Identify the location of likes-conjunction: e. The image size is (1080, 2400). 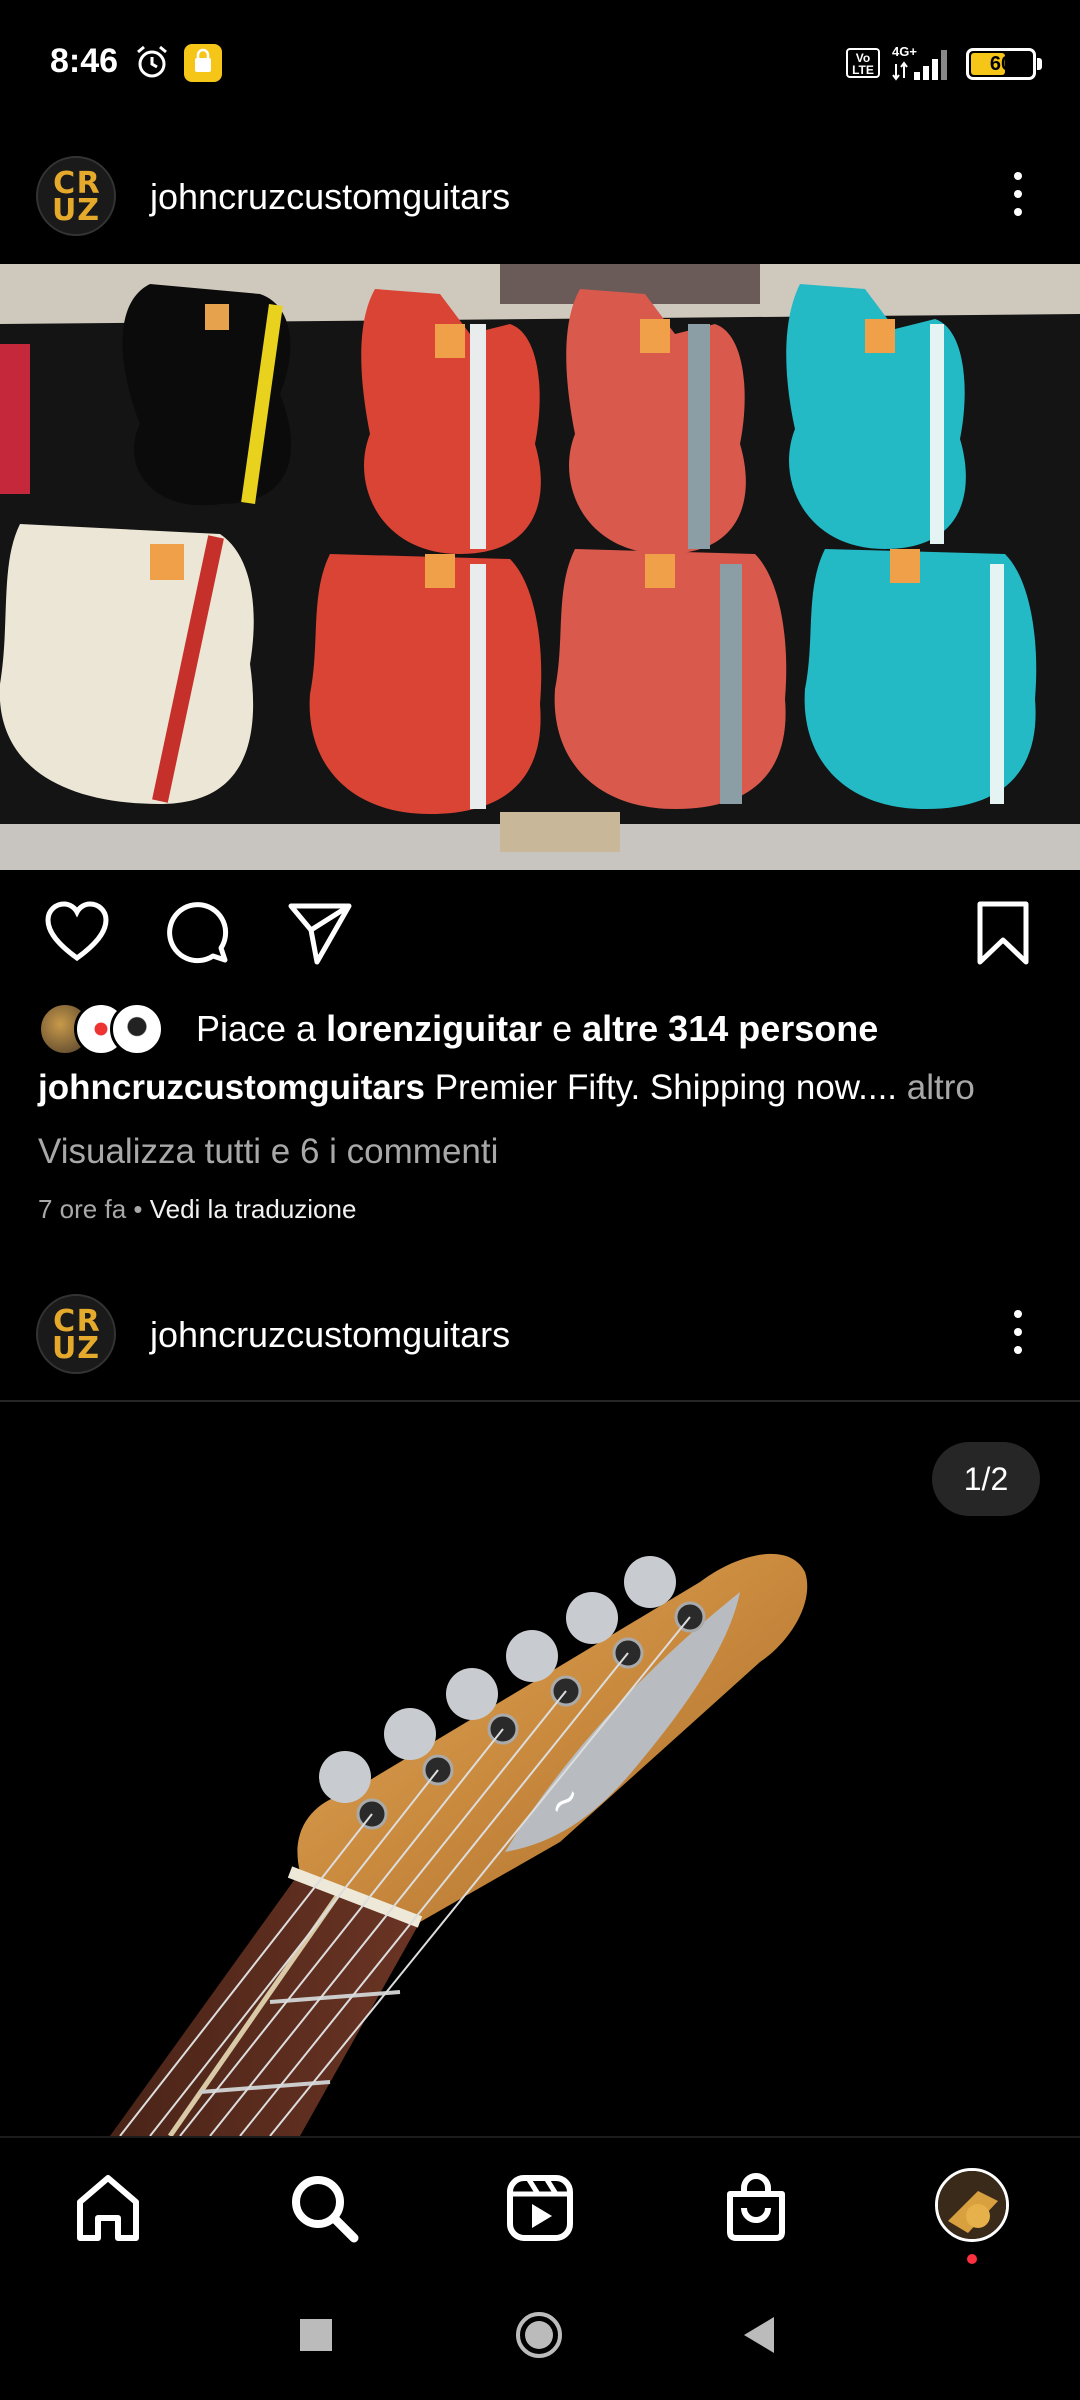
(562, 1028).